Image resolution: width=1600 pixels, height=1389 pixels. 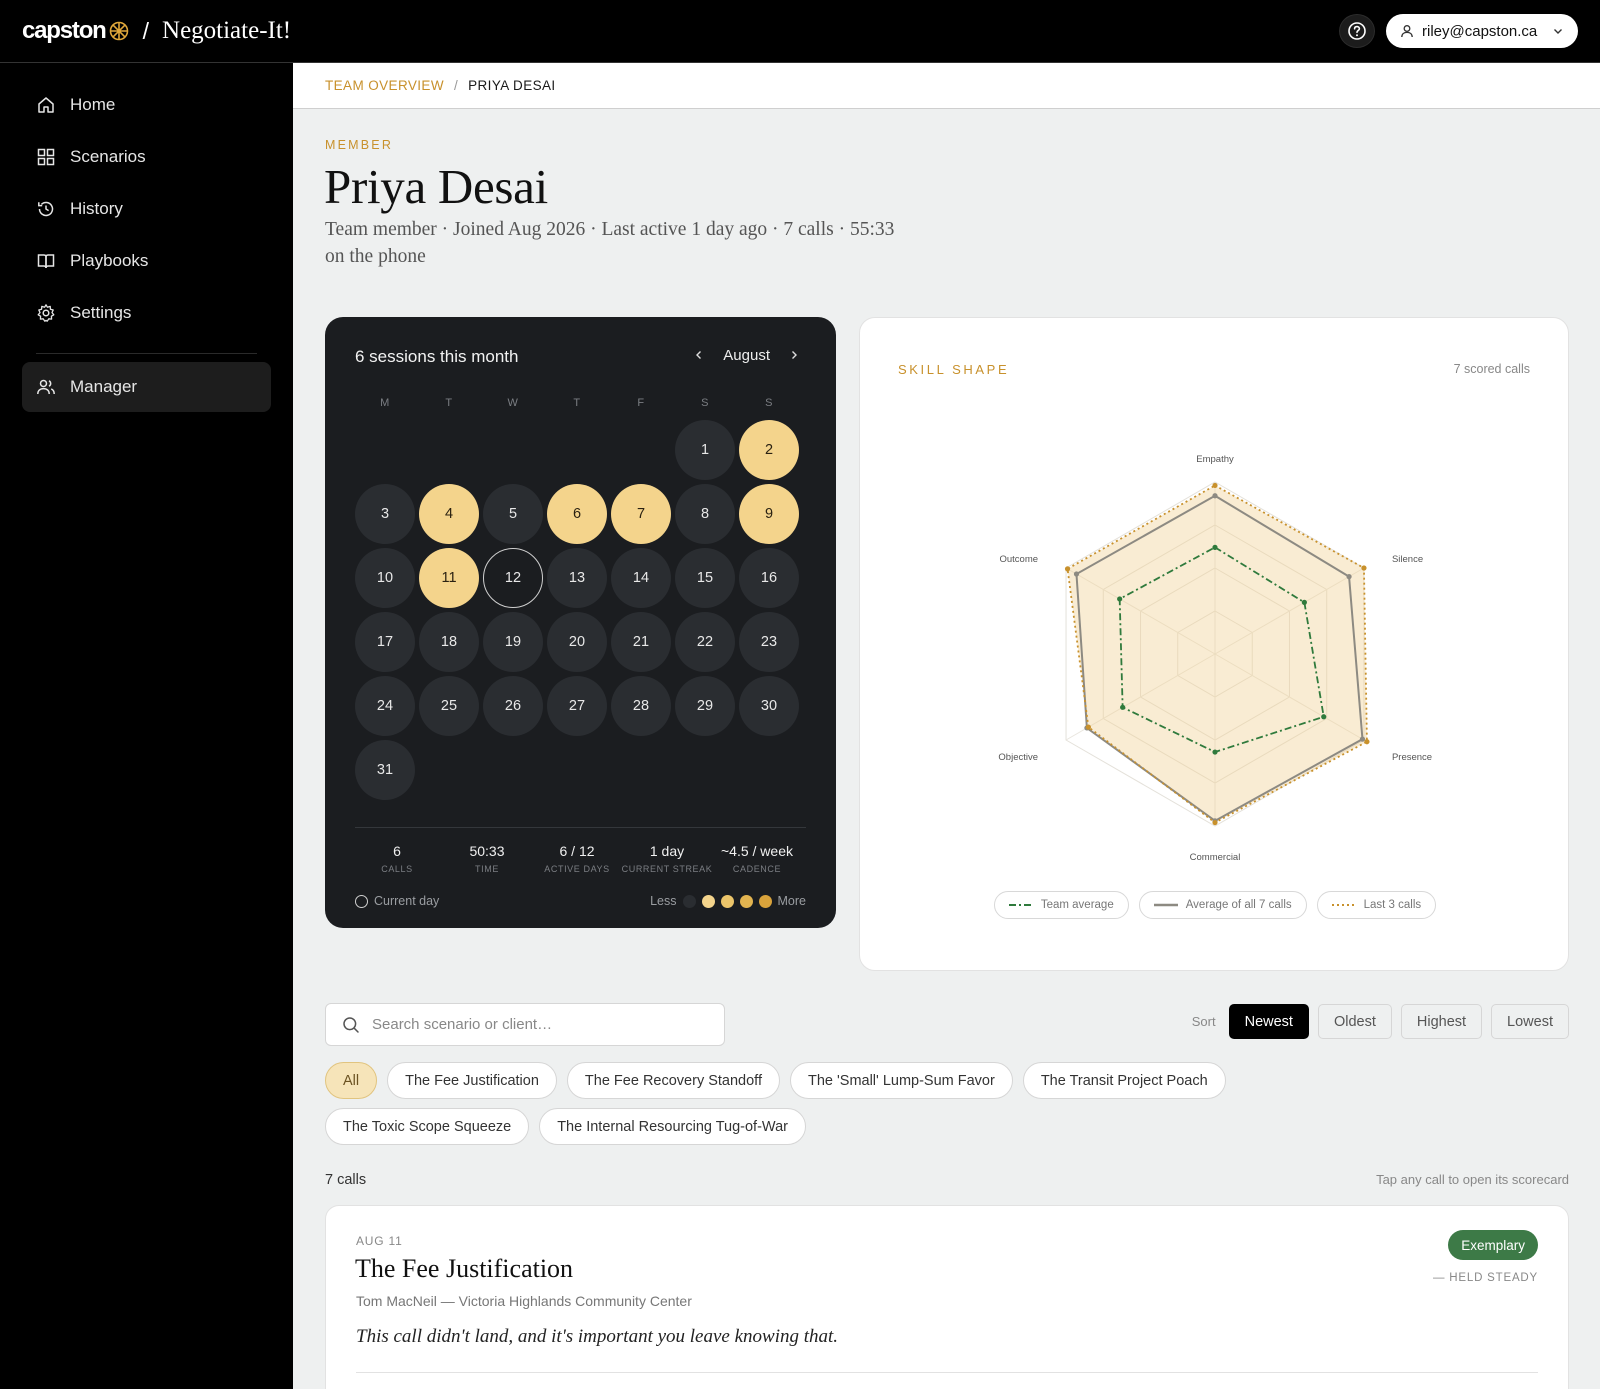 I want to click on search-box, so click(x=525, y=1024).